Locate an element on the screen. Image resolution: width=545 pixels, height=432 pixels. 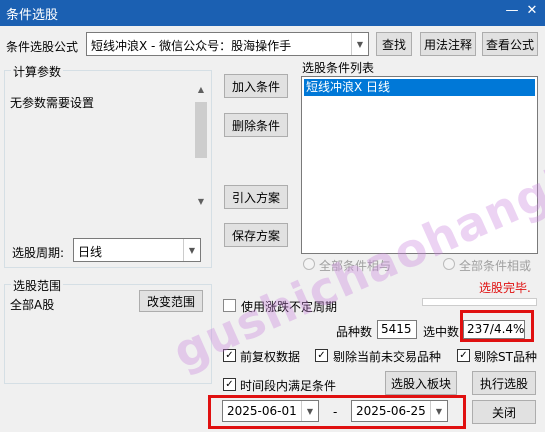
close-button: 关闭 is located at coordinates (504, 412).